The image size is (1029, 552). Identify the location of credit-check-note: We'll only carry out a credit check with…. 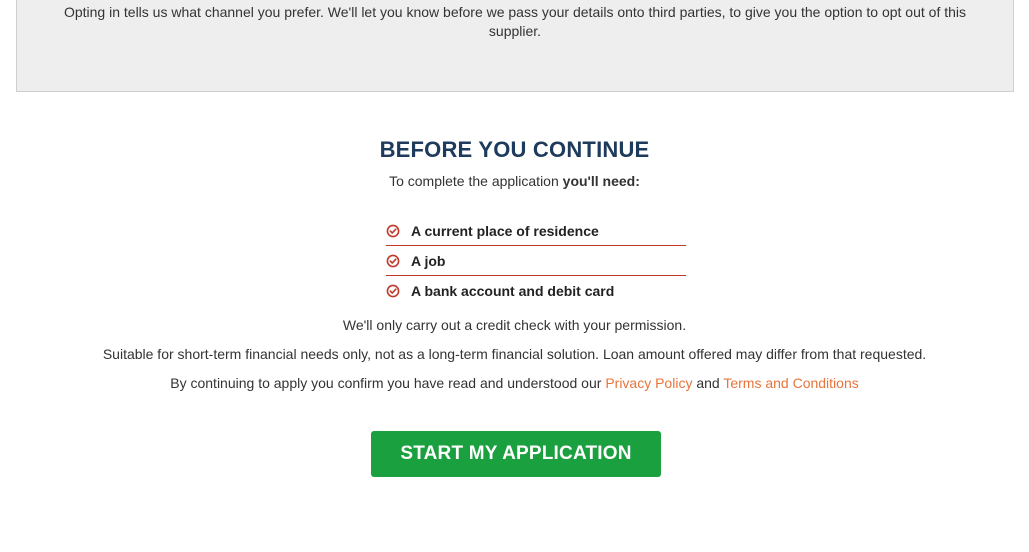
(514, 325).